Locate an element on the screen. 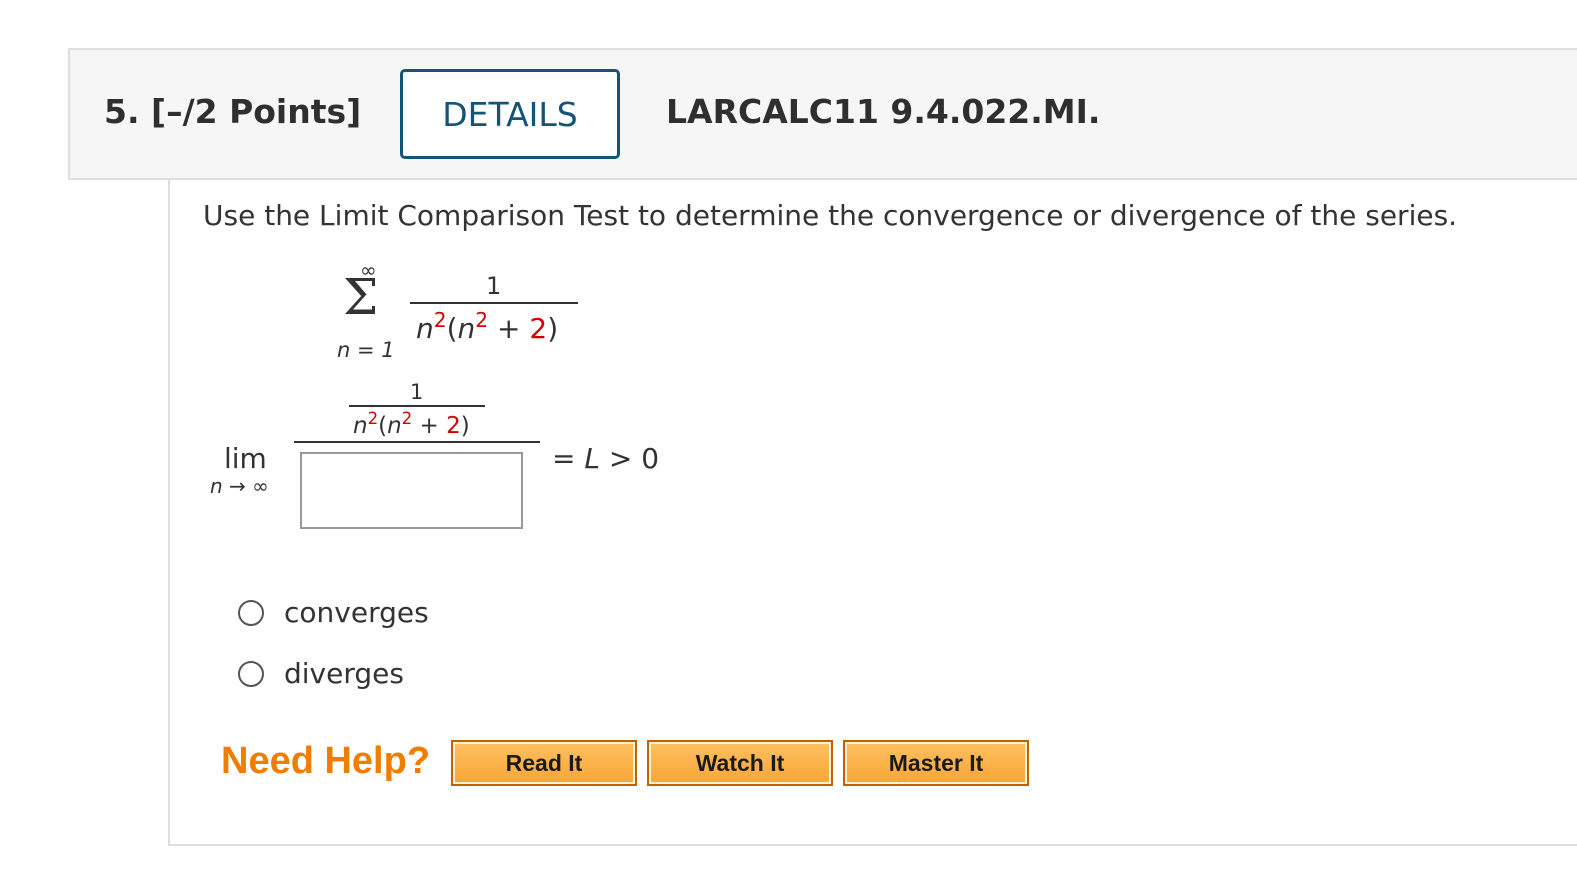  limit-L: L is located at coordinates (592, 458).